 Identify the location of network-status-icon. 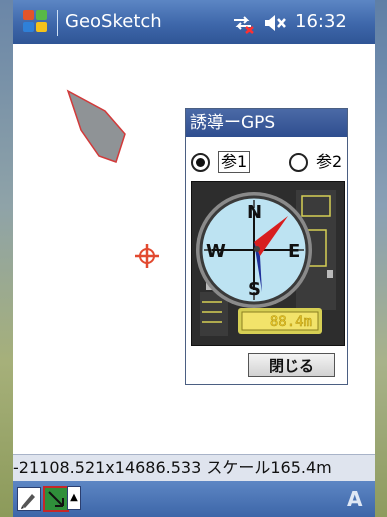
(243, 23).